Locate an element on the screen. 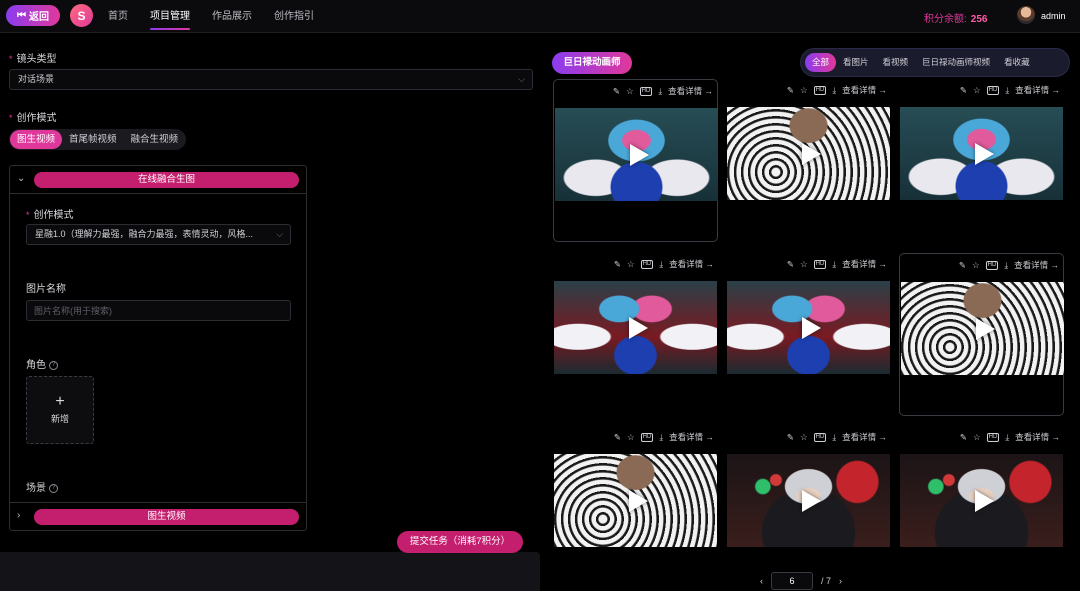 The image size is (1080, 591). online-fusion-button: 在线融合生图 is located at coordinates (166, 180).